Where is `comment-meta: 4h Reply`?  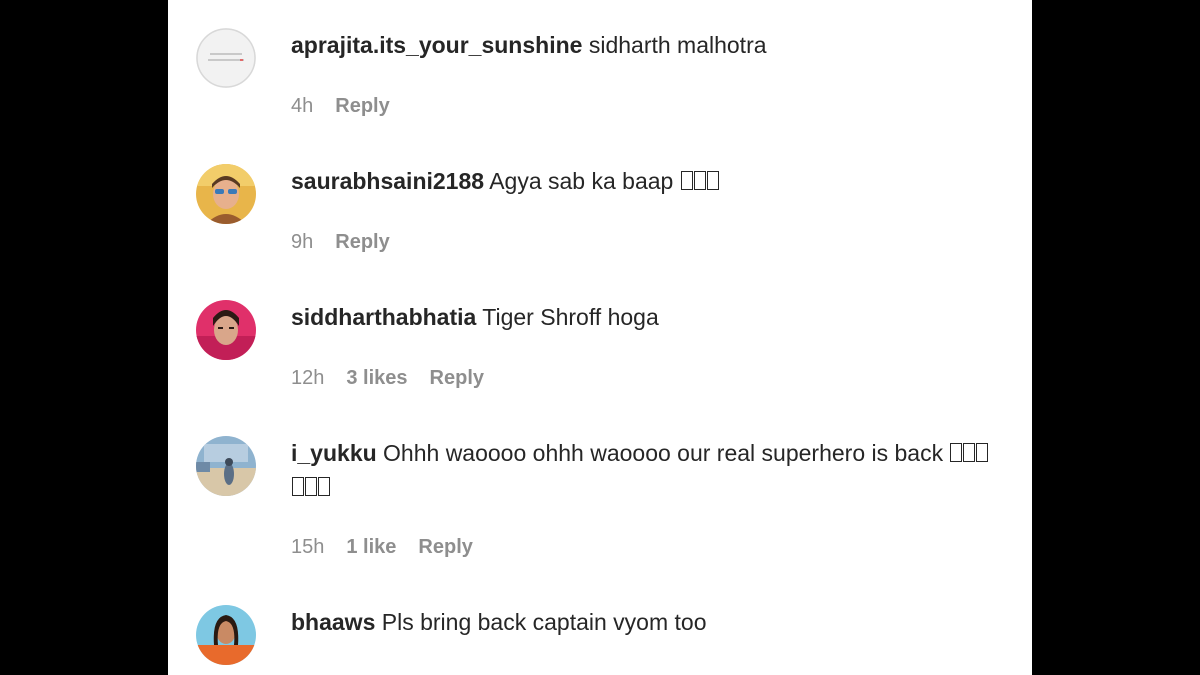
comment-meta: 4h Reply is located at coordinates (351, 106).